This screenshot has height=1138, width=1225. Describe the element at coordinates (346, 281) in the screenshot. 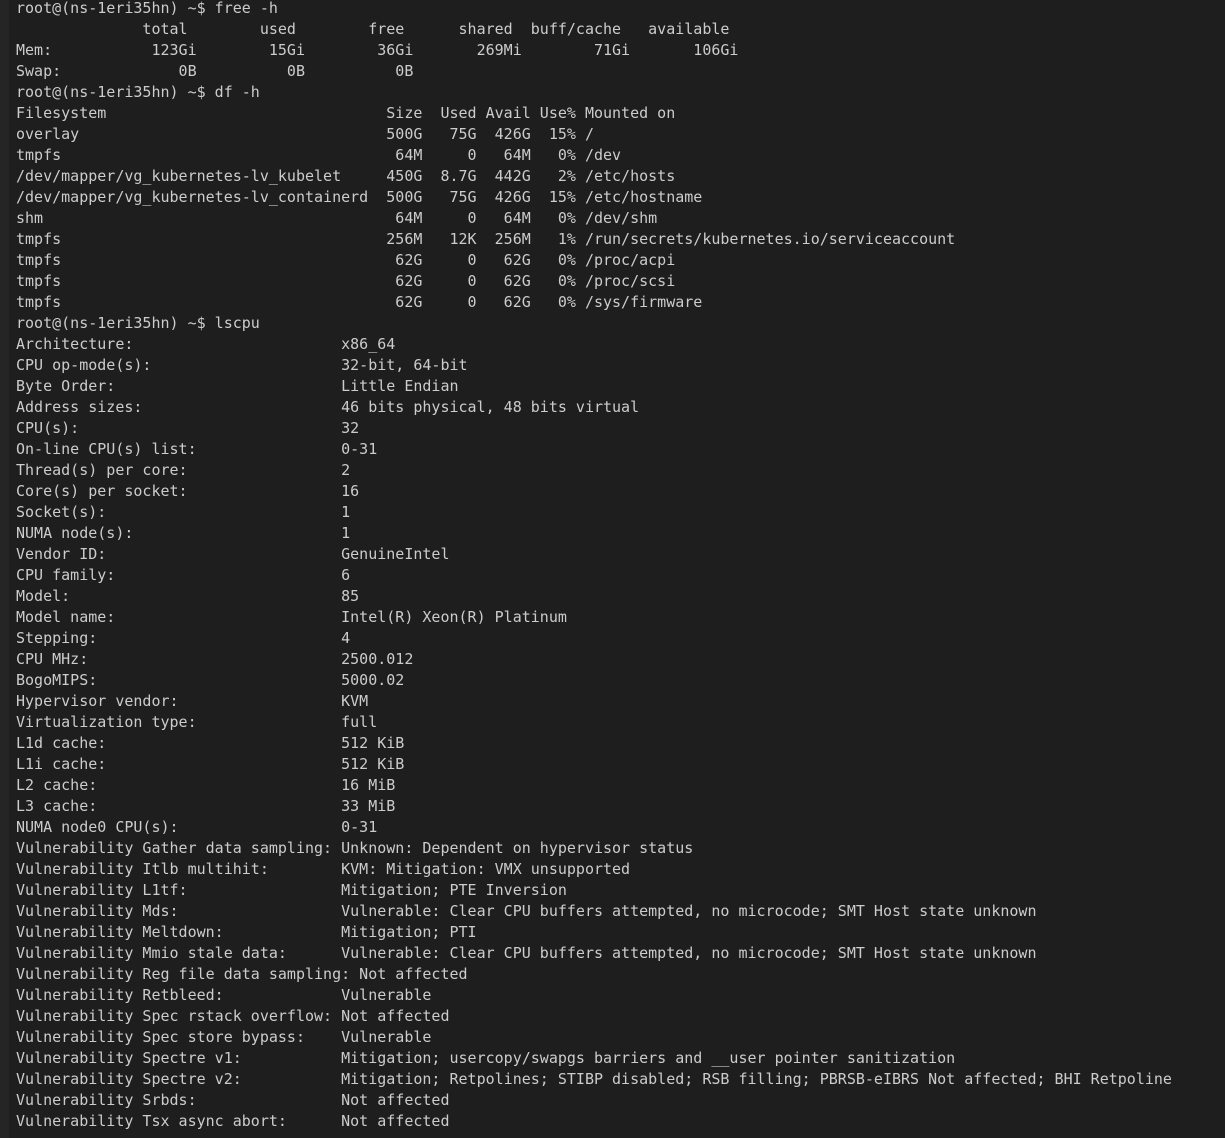

I see `terminal-line: tmpfs 62G 0 62G 0% /proc/scsi` at that location.